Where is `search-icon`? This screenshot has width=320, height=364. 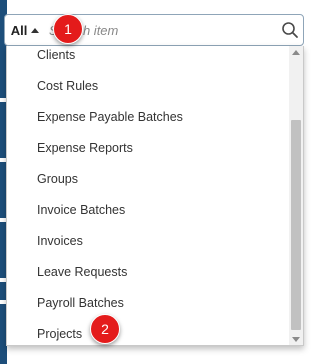 search-icon is located at coordinates (290, 30).